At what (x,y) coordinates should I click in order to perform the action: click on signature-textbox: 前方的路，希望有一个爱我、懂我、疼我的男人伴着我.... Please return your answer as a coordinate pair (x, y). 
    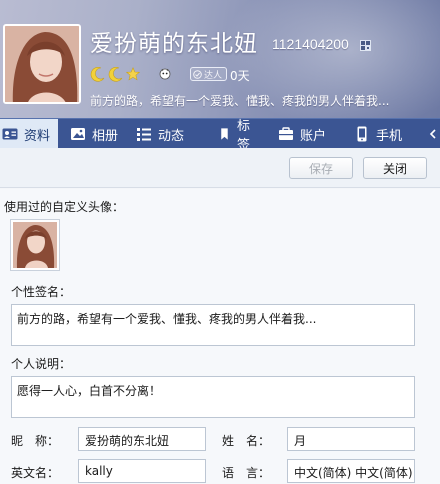
    Looking at the image, I should click on (213, 325).